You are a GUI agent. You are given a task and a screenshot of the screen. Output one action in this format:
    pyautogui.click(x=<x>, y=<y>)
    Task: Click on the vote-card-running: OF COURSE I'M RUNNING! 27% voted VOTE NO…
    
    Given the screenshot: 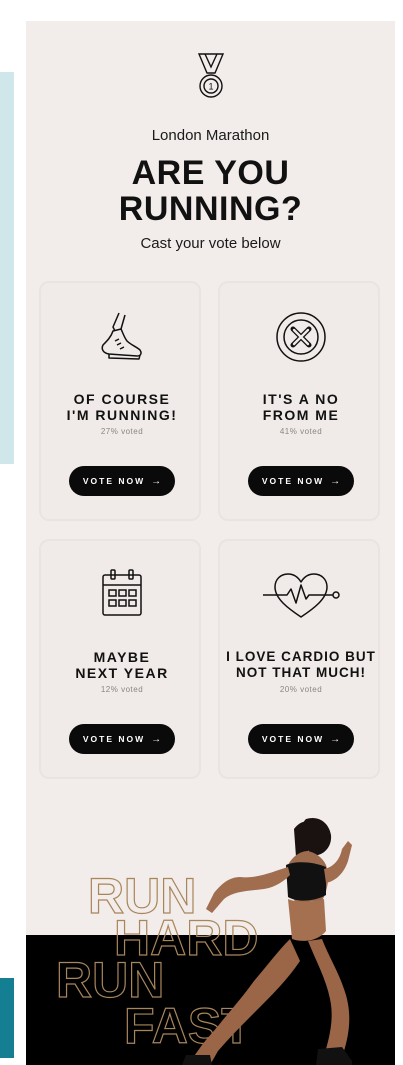 What is the action you would take?
    pyautogui.click(x=120, y=401)
    